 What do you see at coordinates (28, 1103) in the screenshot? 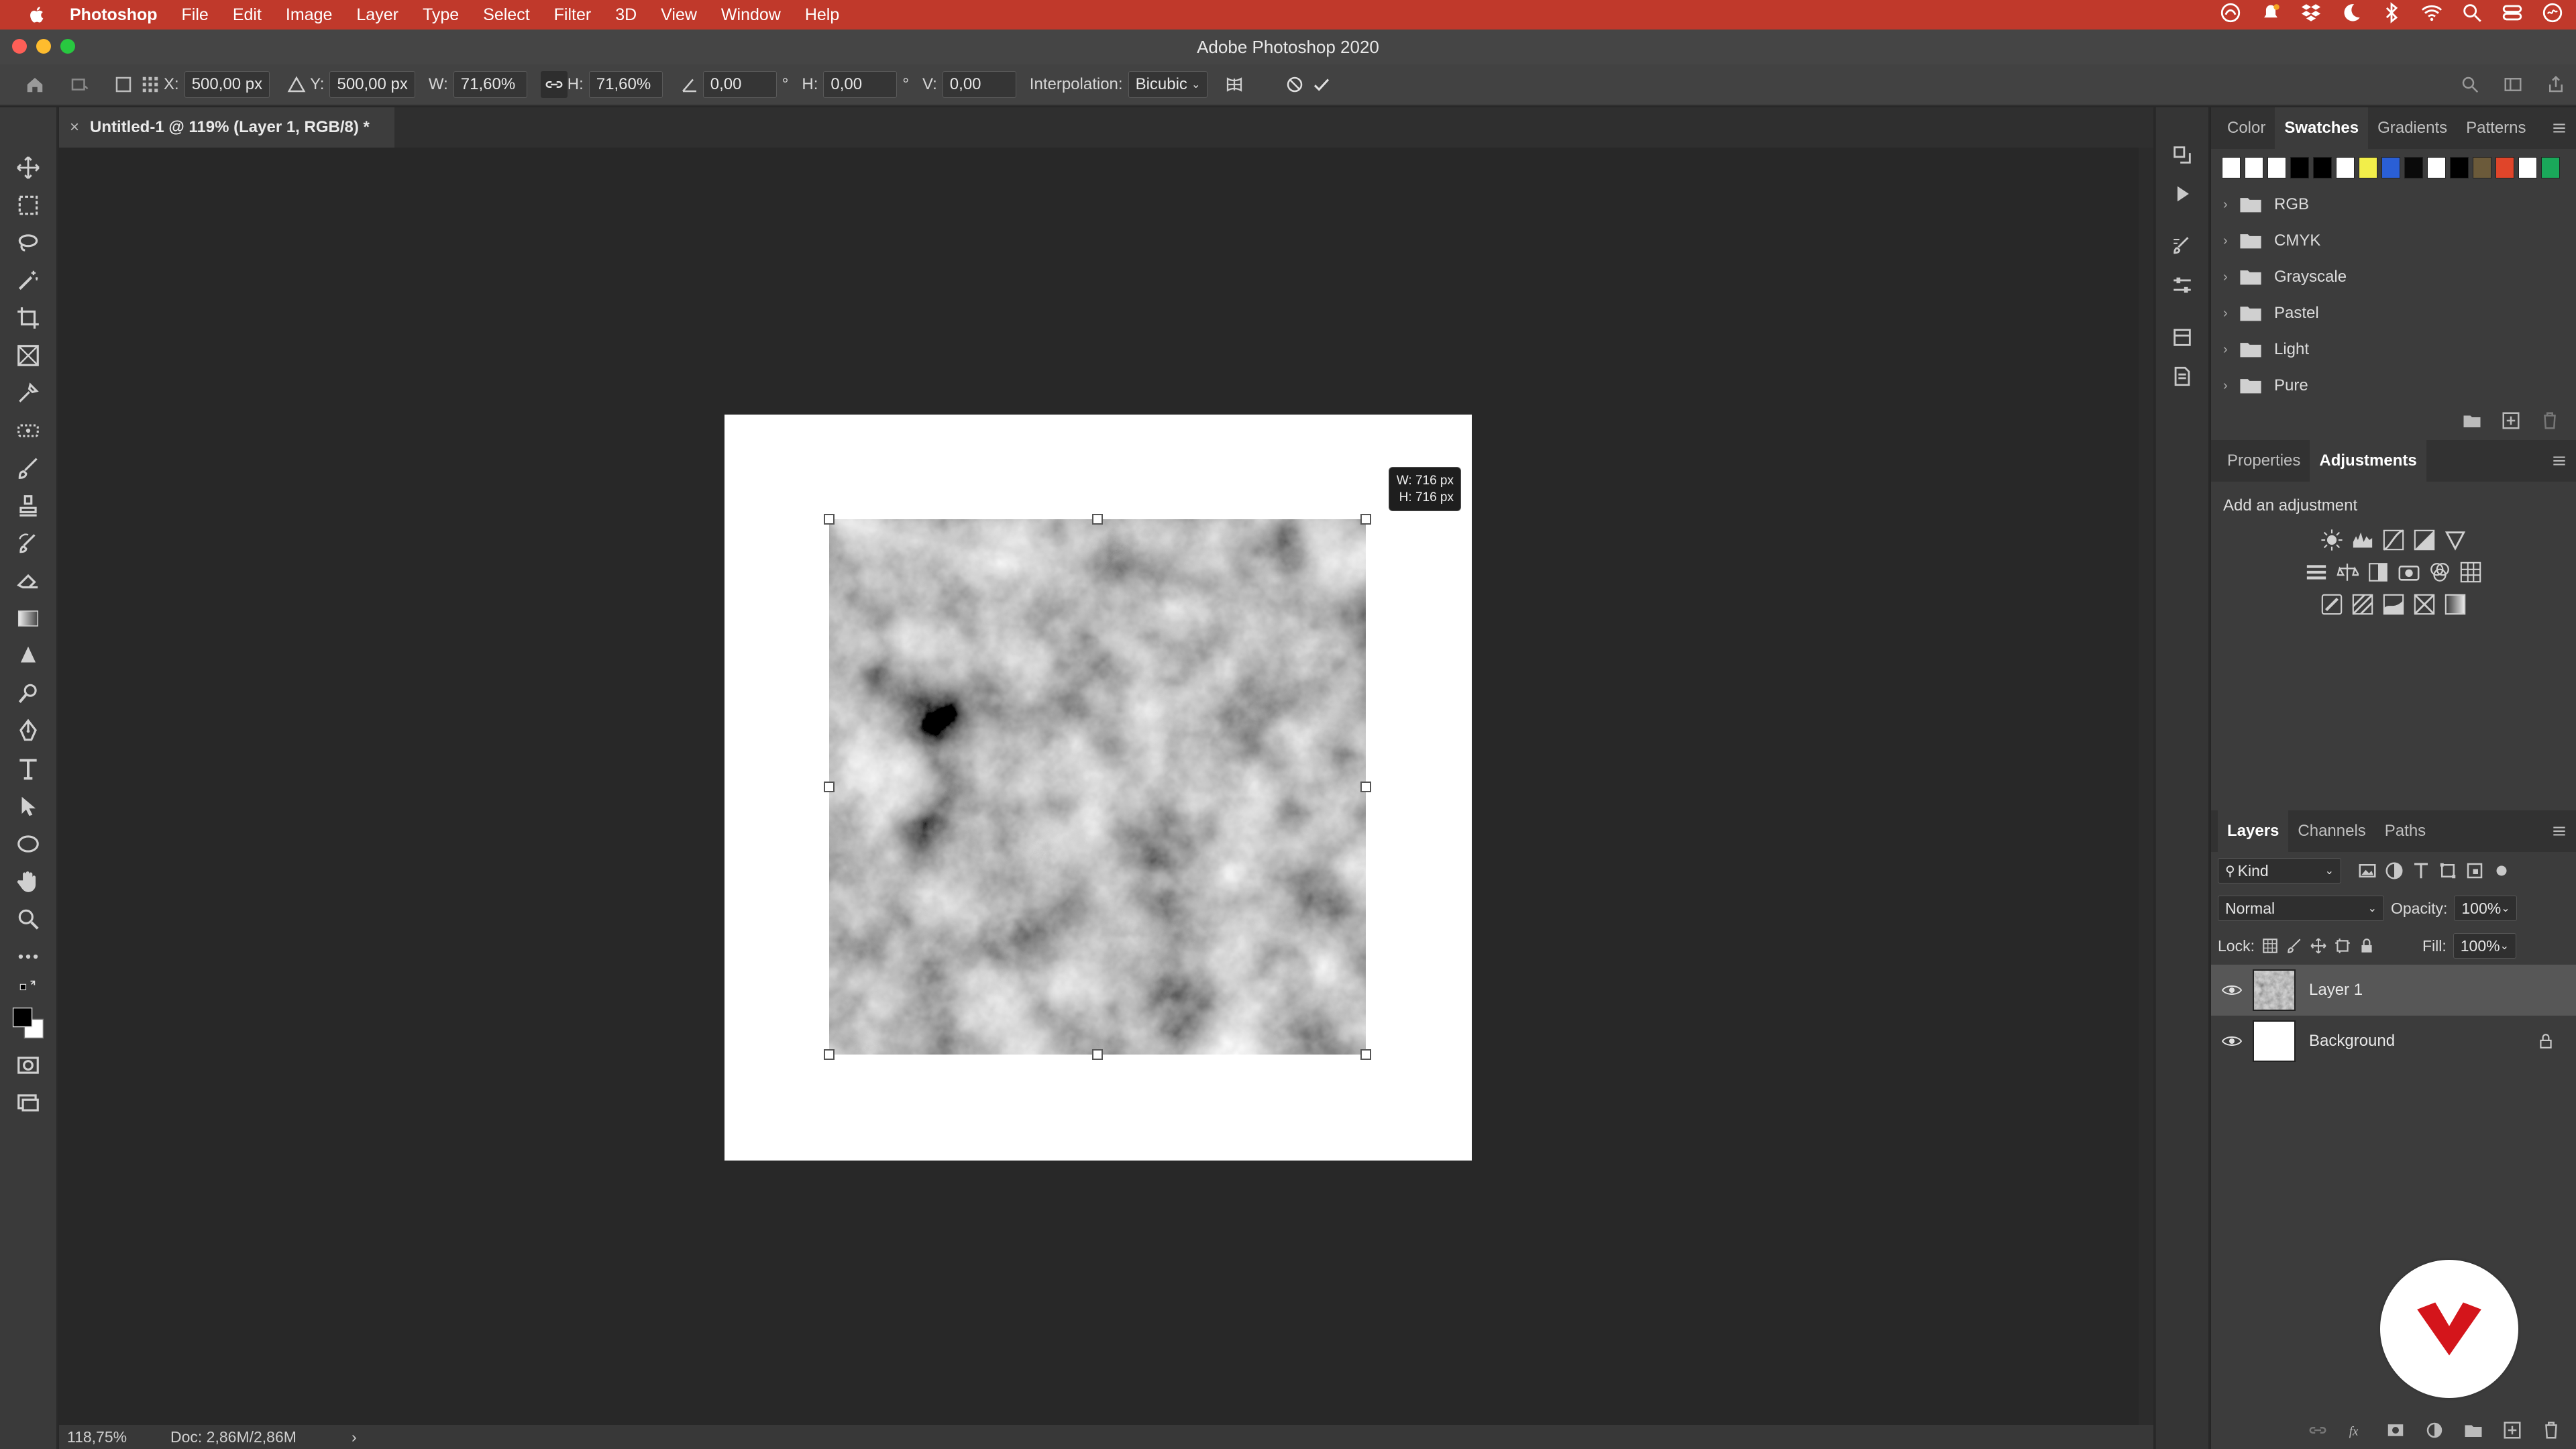
I see `screen-mode-icon` at bounding box center [28, 1103].